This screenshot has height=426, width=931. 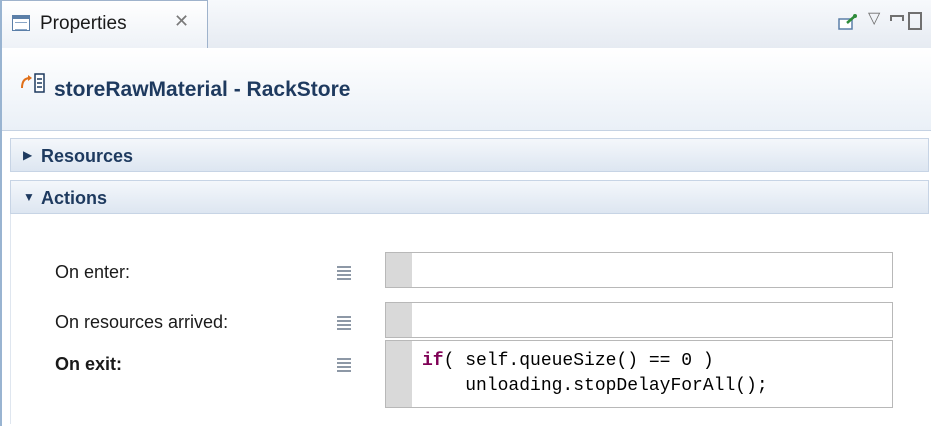 What do you see at coordinates (595, 386) in the screenshot?
I see `code-line-2: unloading.stopDelayForAll();` at bounding box center [595, 386].